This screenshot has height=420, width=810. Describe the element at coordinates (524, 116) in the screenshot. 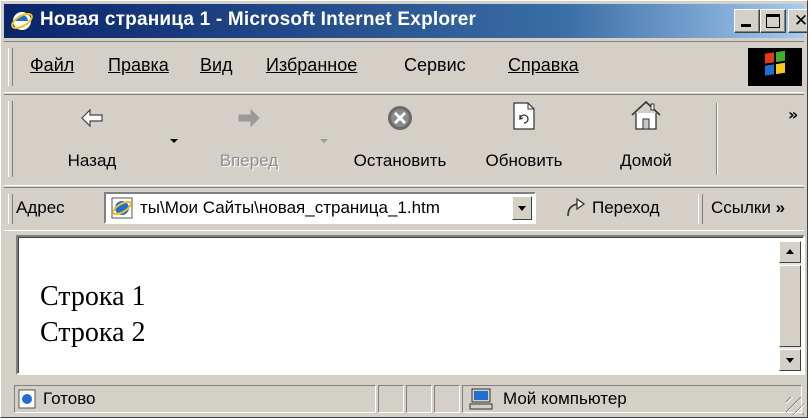

I see `refresh-icon` at that location.